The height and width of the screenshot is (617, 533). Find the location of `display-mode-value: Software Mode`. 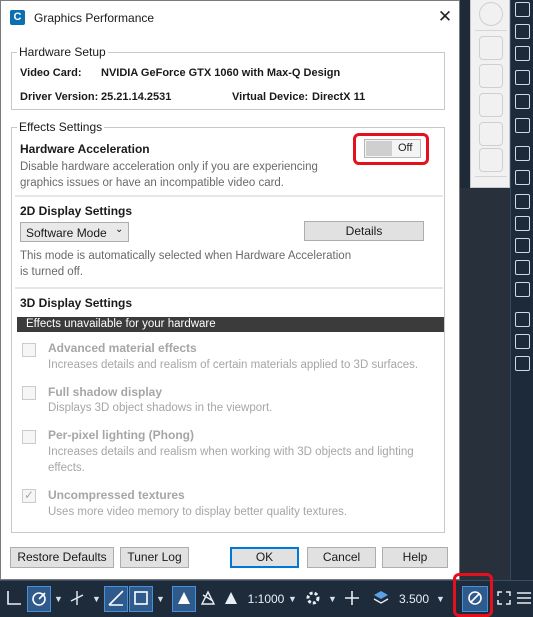

display-mode-value: Software Mode is located at coordinates (66, 233).